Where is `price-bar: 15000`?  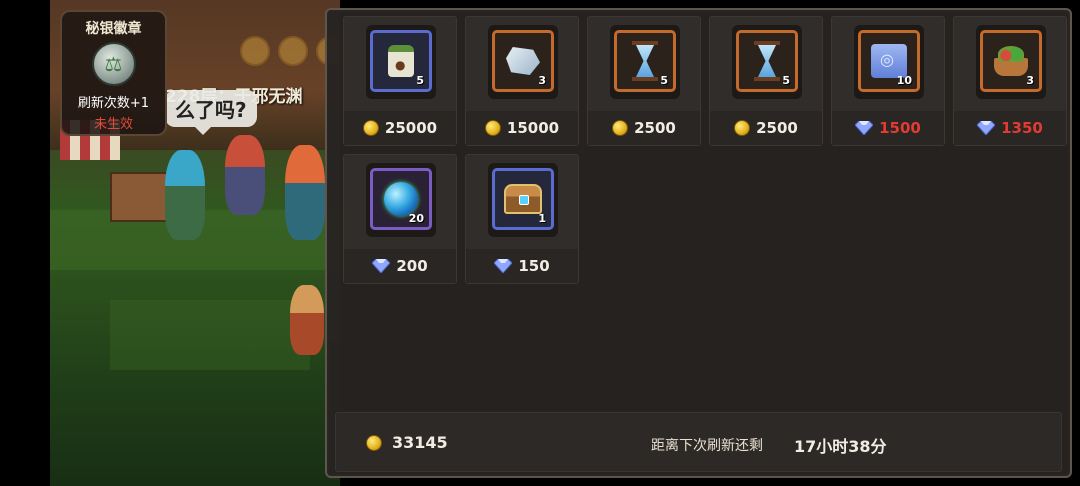
price-bar: 15000 is located at coordinates (522, 128).